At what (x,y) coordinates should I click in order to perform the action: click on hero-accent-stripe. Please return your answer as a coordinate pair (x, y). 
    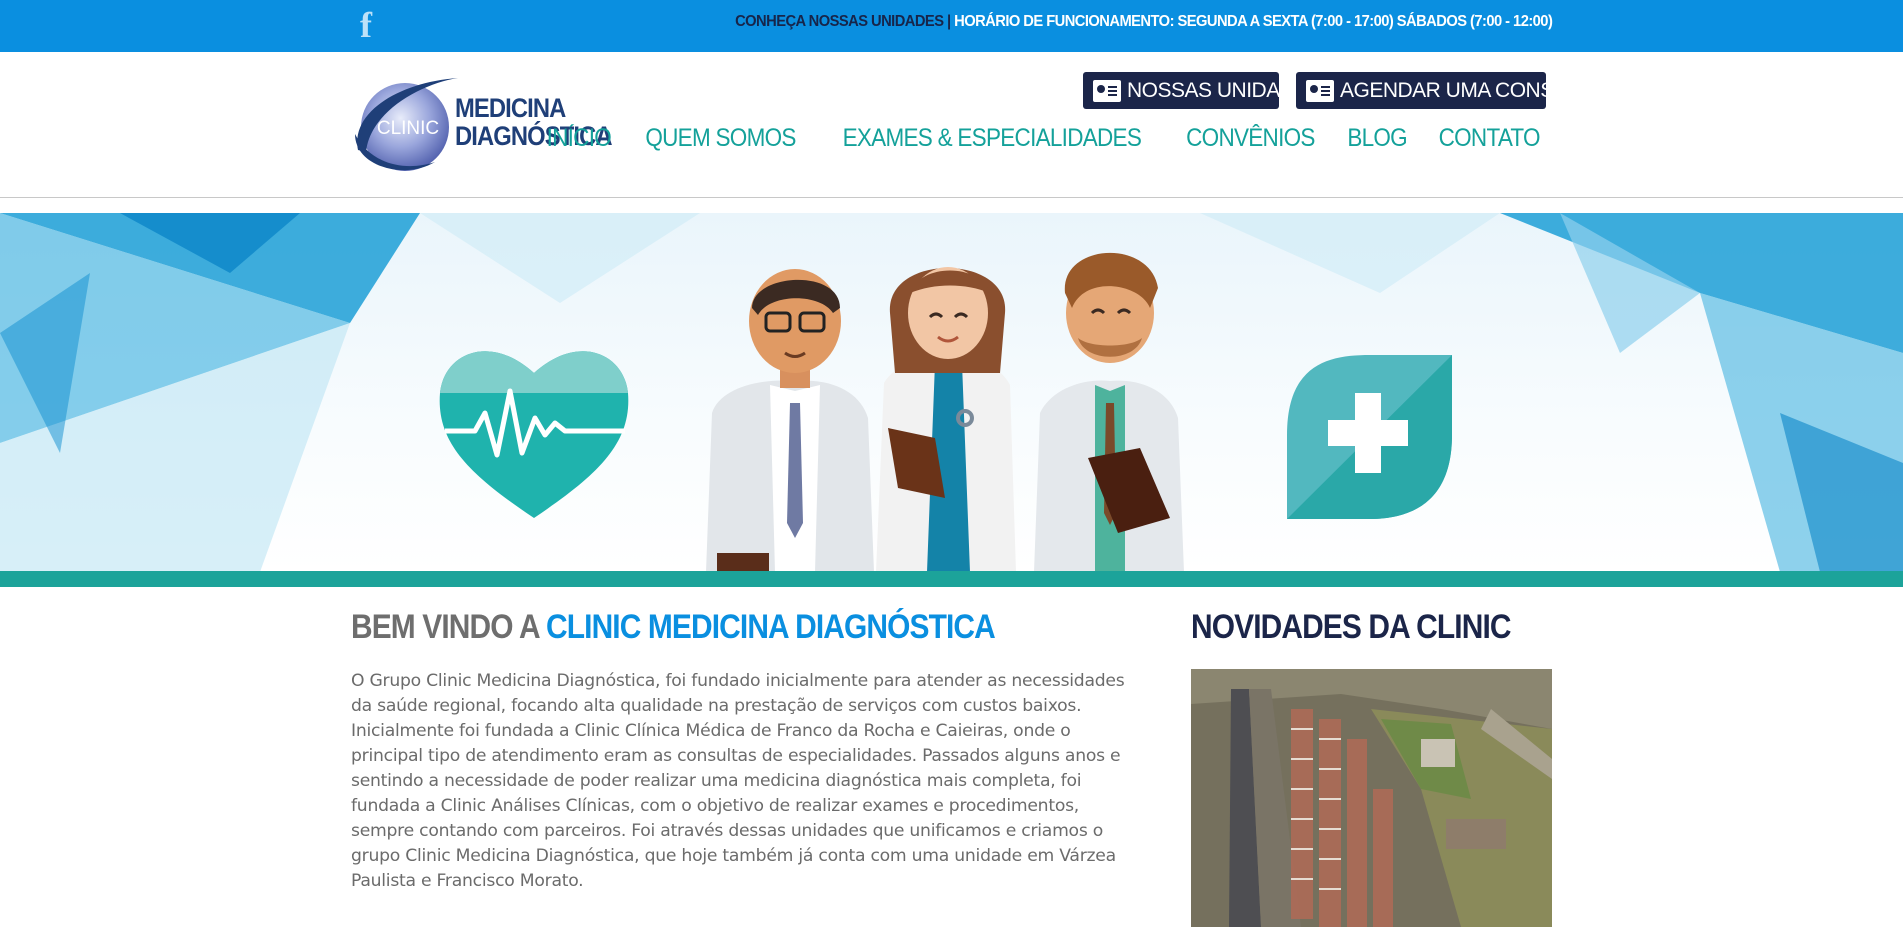
    Looking at the image, I should click on (951, 579).